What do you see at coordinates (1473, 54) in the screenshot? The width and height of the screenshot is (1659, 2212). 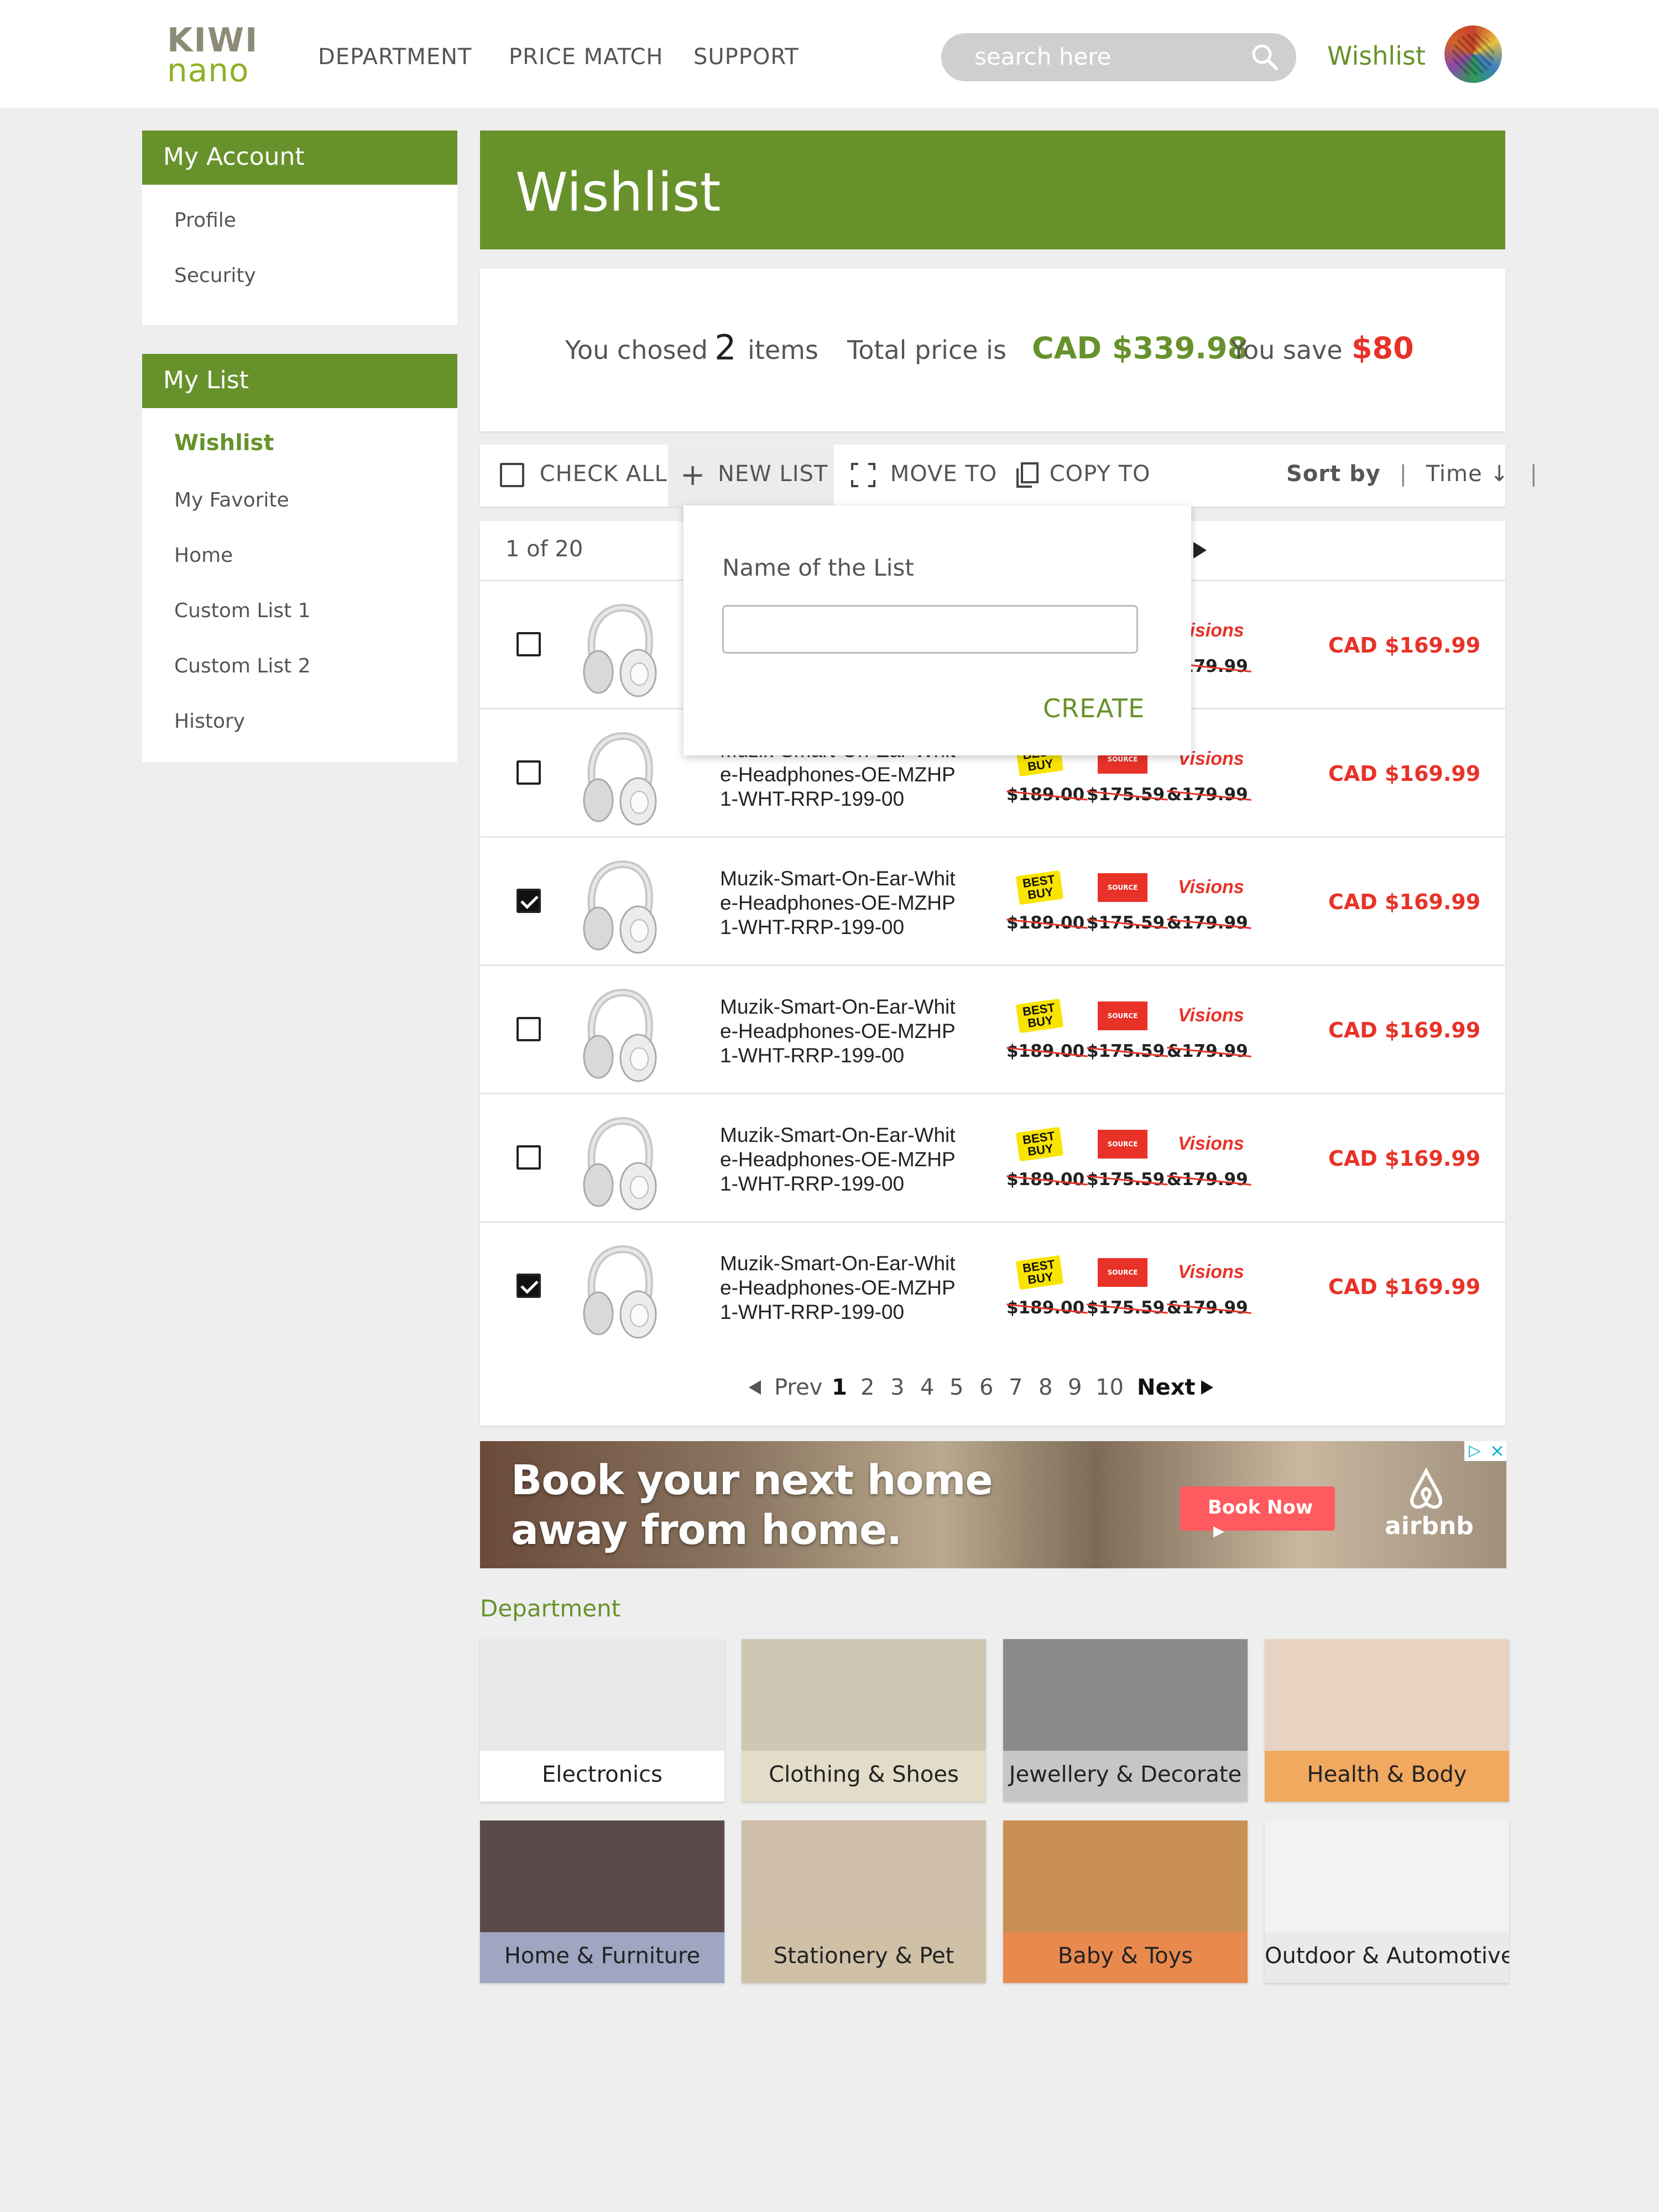 I see `avatar` at bounding box center [1473, 54].